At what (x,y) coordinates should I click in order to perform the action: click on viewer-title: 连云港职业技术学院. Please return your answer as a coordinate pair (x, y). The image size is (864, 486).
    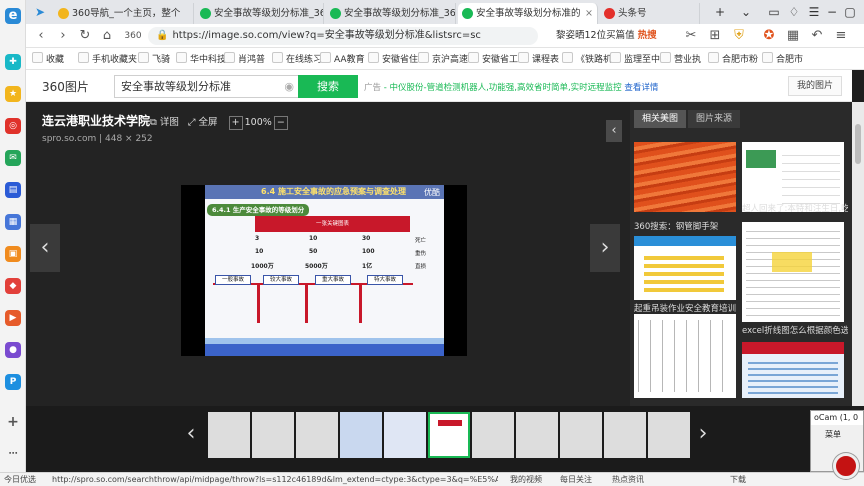
    Looking at the image, I should click on (96, 120).